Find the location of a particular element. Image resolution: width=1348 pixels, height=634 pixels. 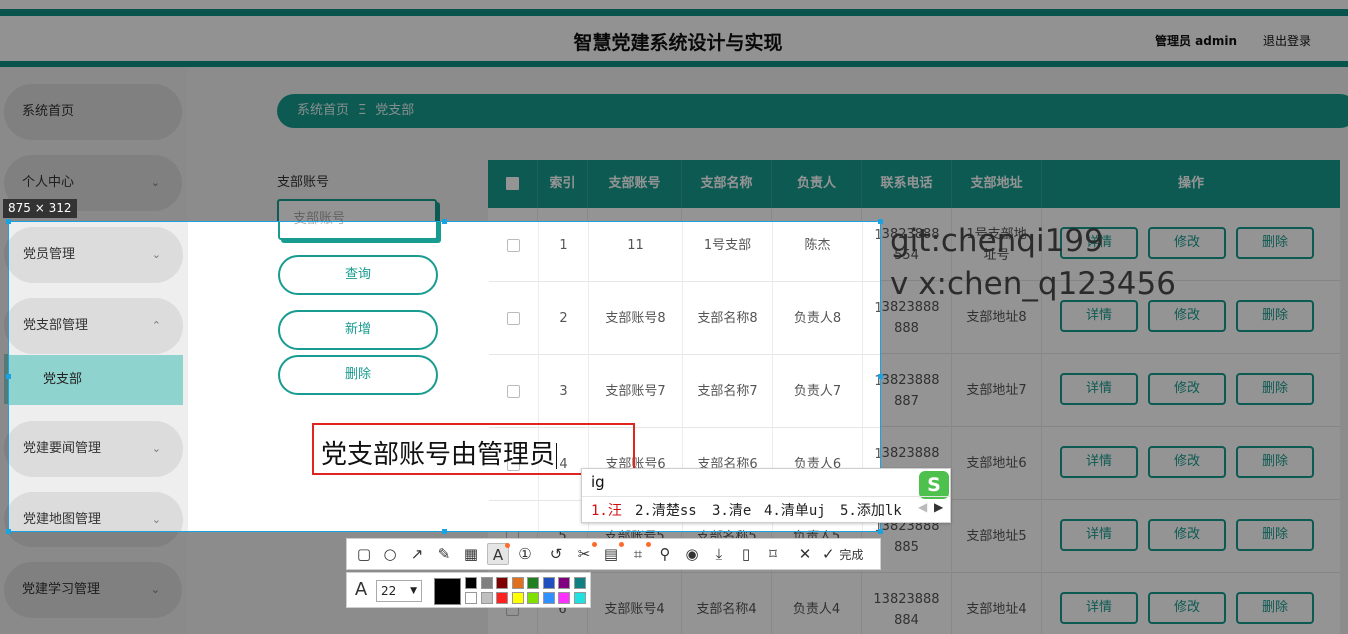

crop-icon: ⌗ is located at coordinates (639, 553).